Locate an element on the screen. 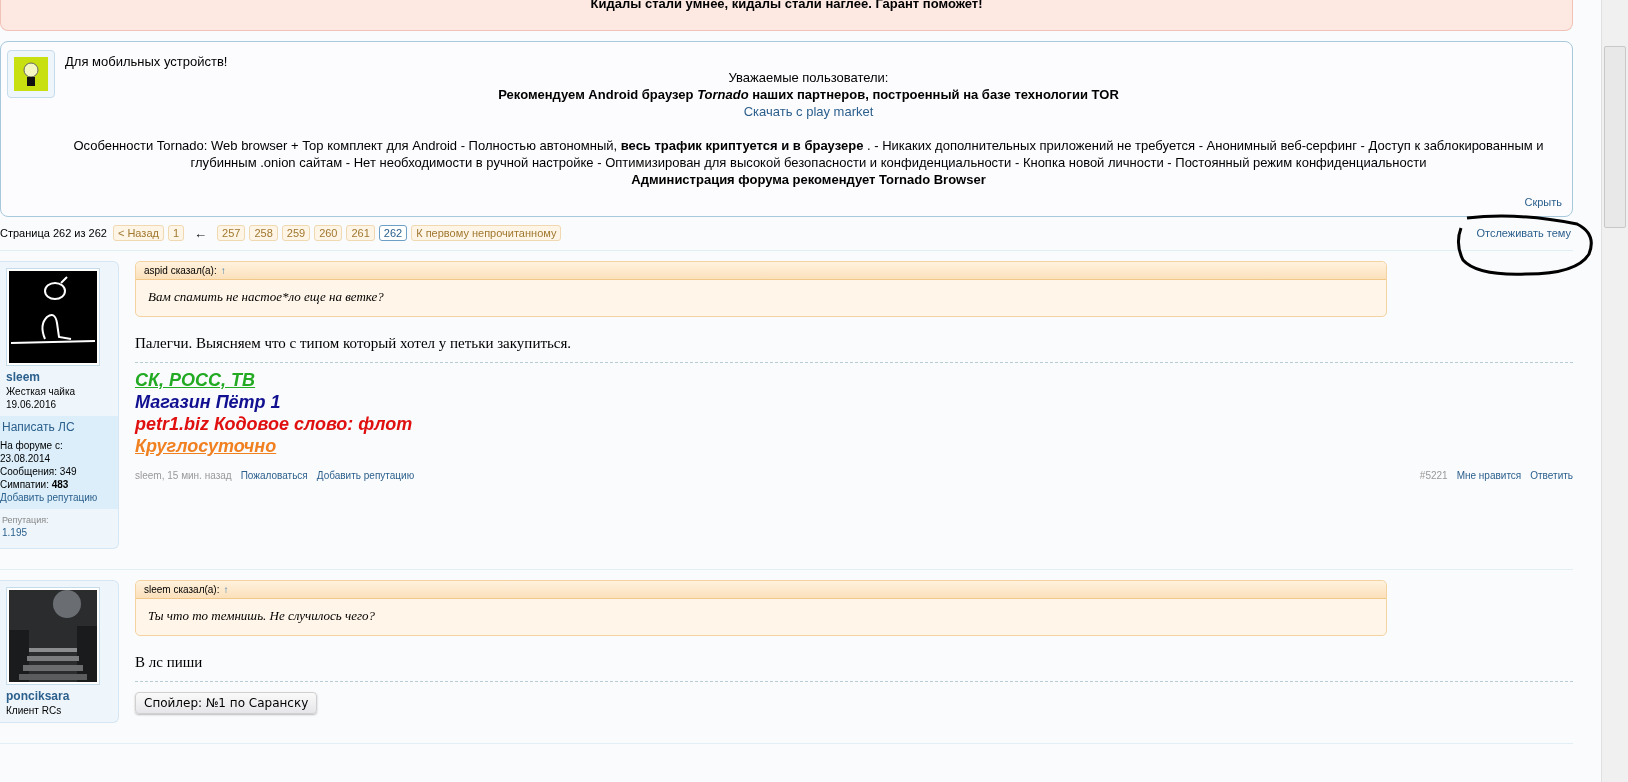 The image size is (1628, 782). download-link: Скачать с play market is located at coordinates (808, 111).